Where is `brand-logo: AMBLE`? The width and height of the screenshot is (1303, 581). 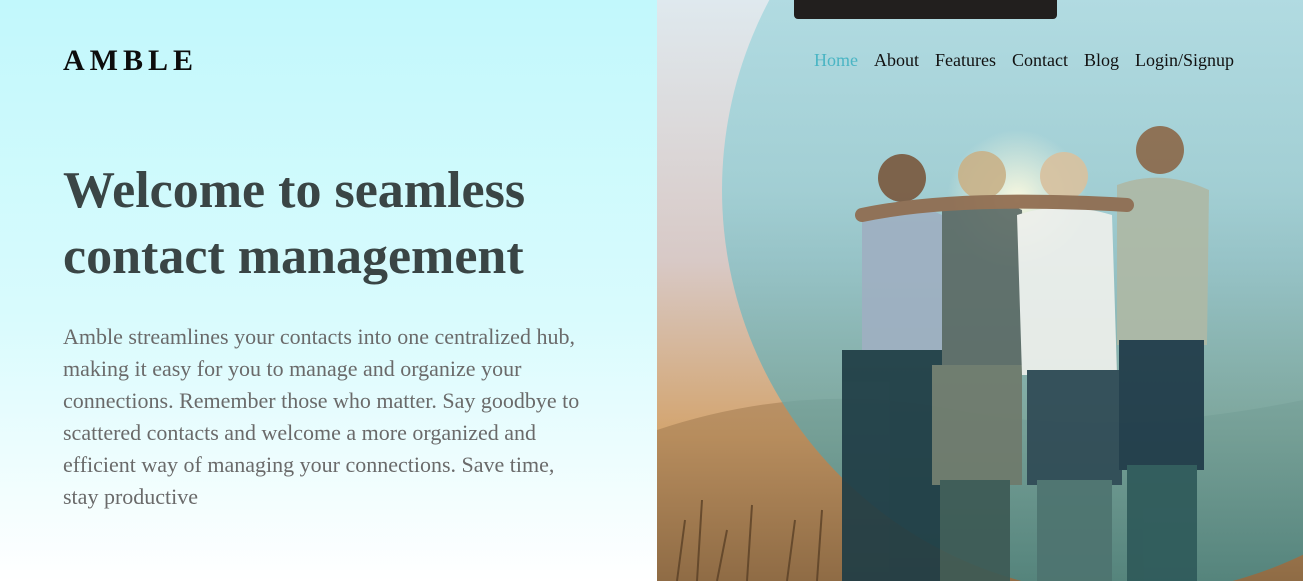 brand-logo: AMBLE is located at coordinates (130, 61).